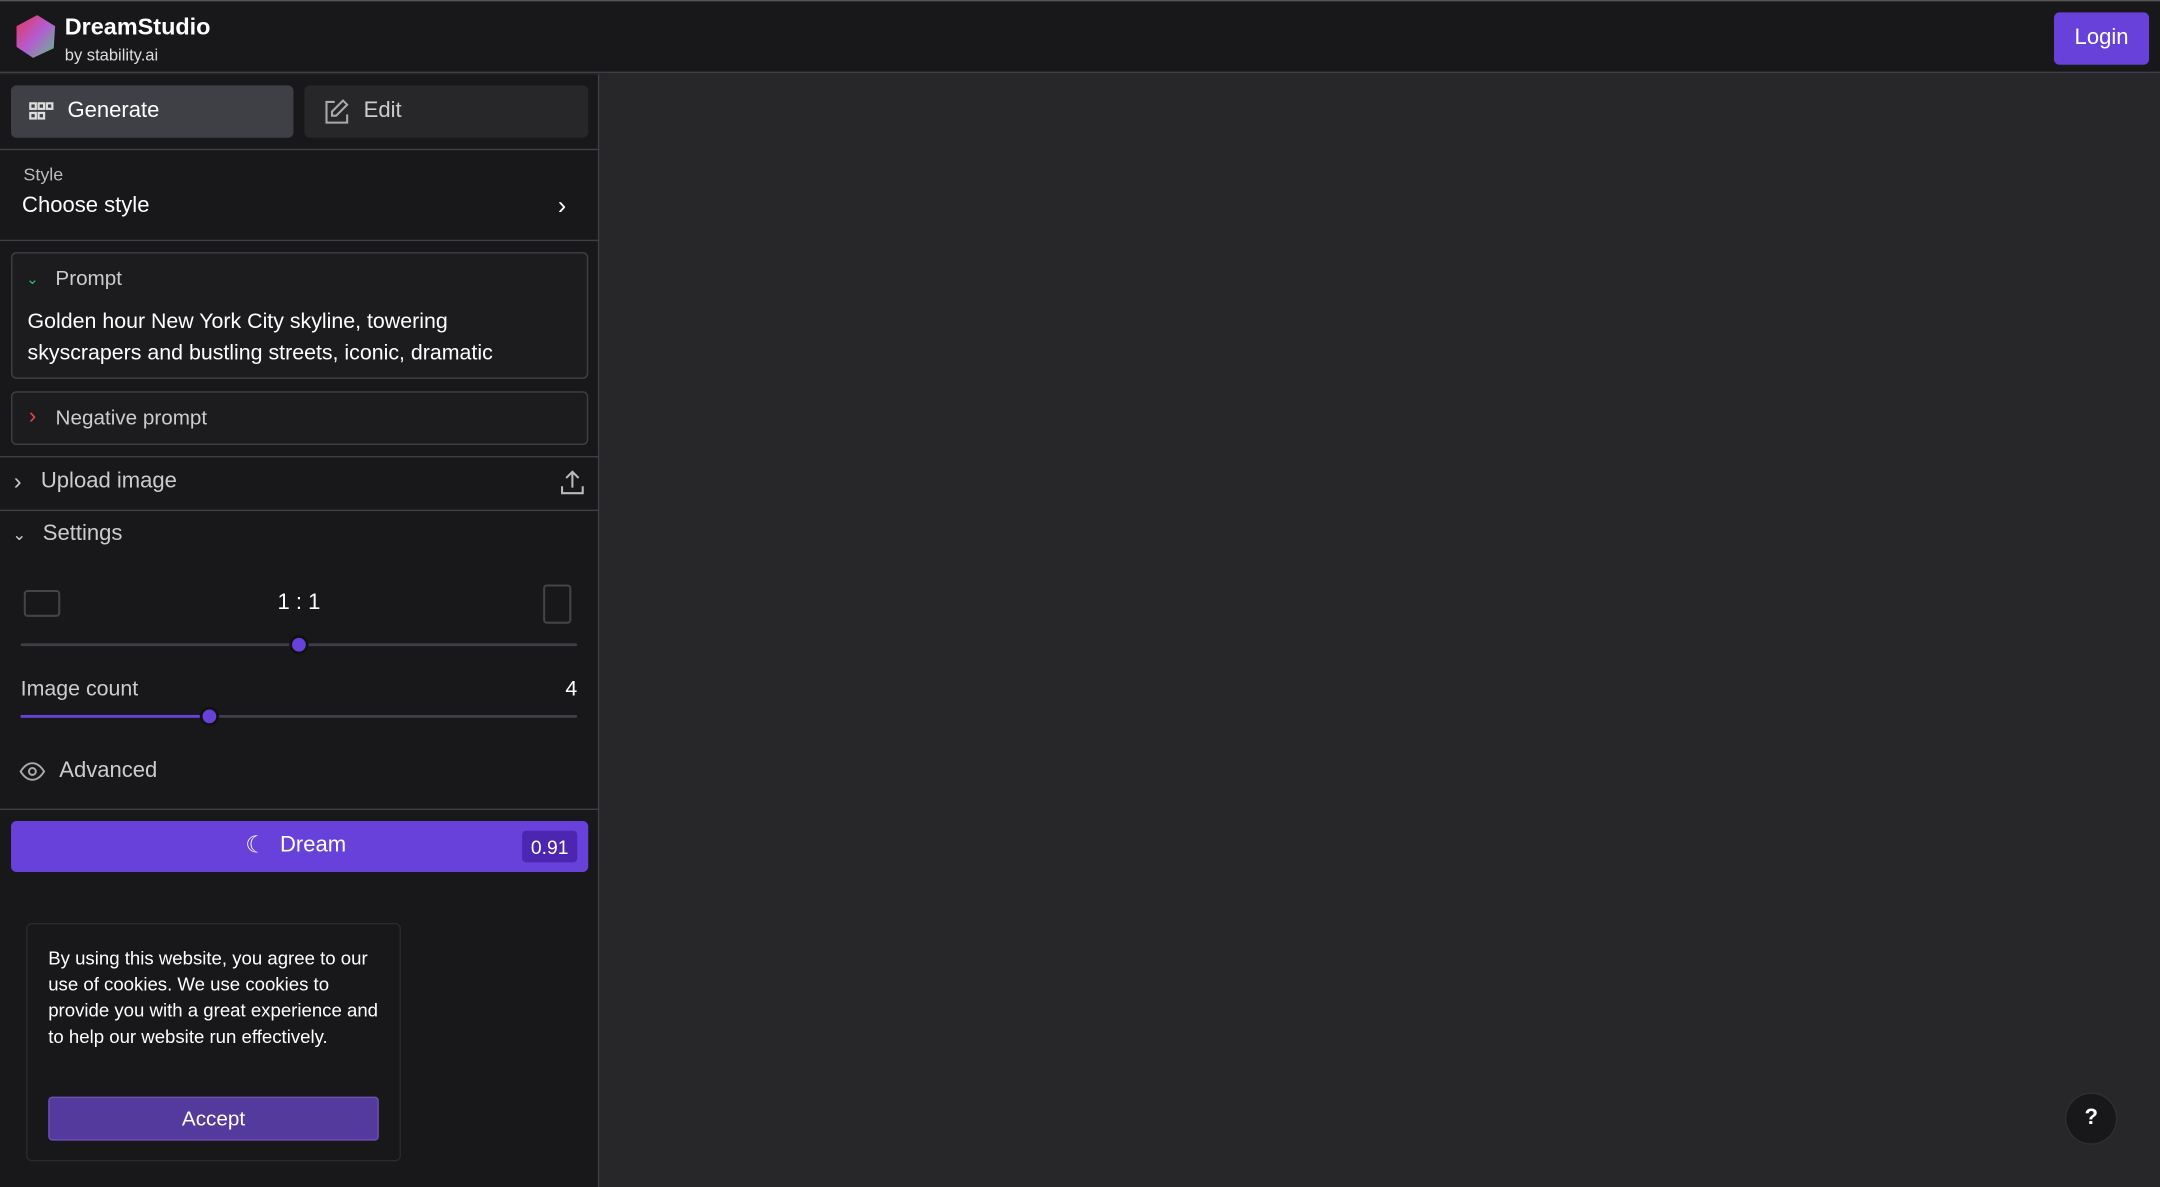 The image size is (2160, 1187). What do you see at coordinates (1080, 37) in the screenshot?
I see `top-header: DreamStudio by stability.ai Login` at bounding box center [1080, 37].